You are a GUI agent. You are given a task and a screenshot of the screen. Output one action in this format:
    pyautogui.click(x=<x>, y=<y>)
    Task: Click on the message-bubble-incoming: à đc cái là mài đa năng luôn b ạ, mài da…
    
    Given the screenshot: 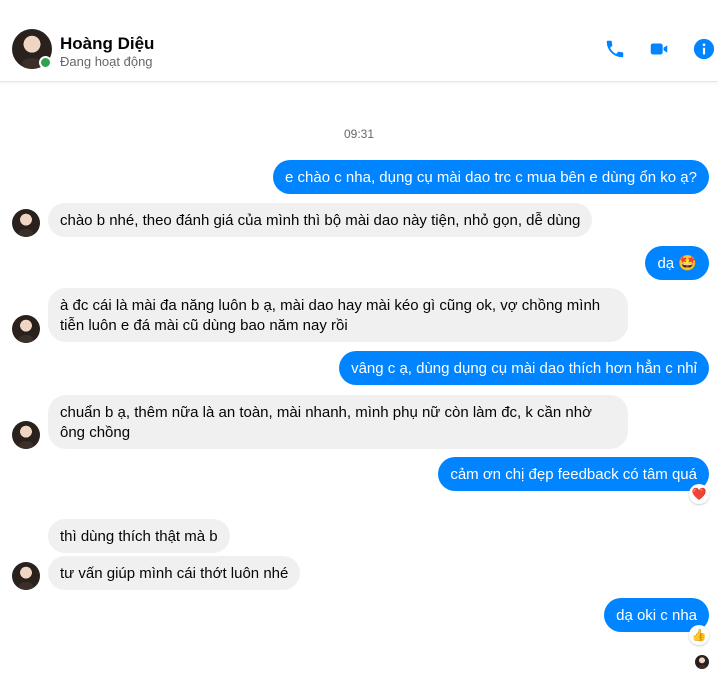 What is the action you would take?
    pyautogui.click(x=338, y=315)
    